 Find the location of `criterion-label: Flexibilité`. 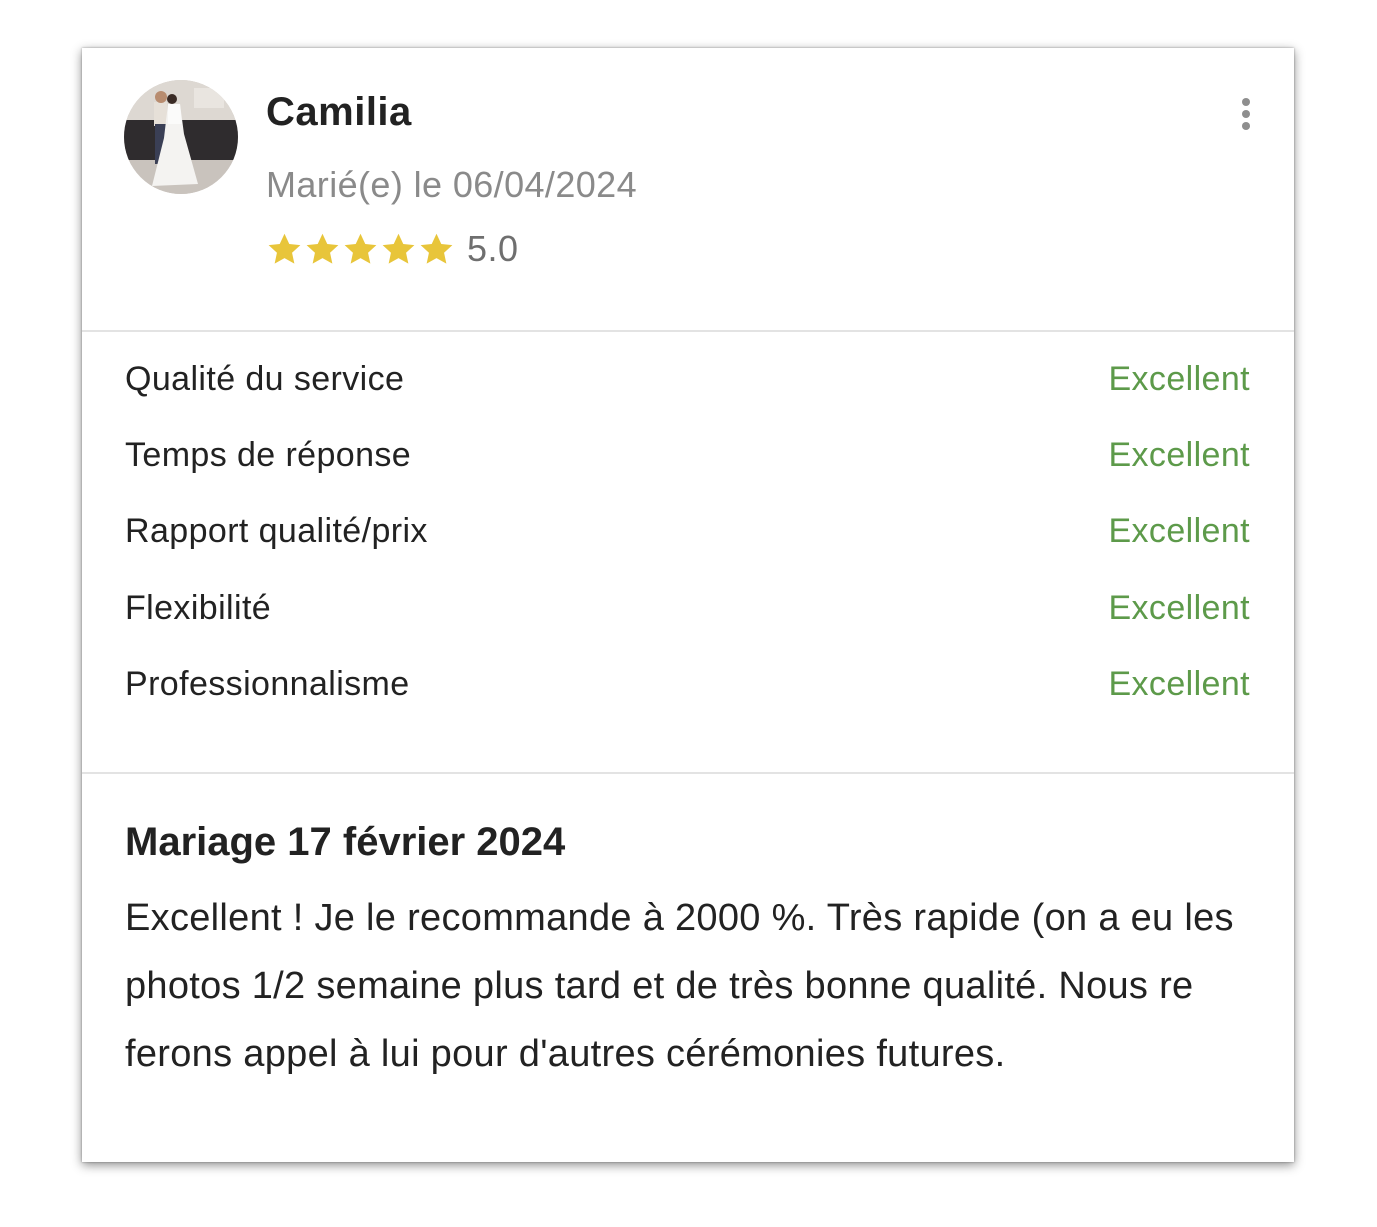

criterion-label: Flexibilité is located at coordinates (198, 607).